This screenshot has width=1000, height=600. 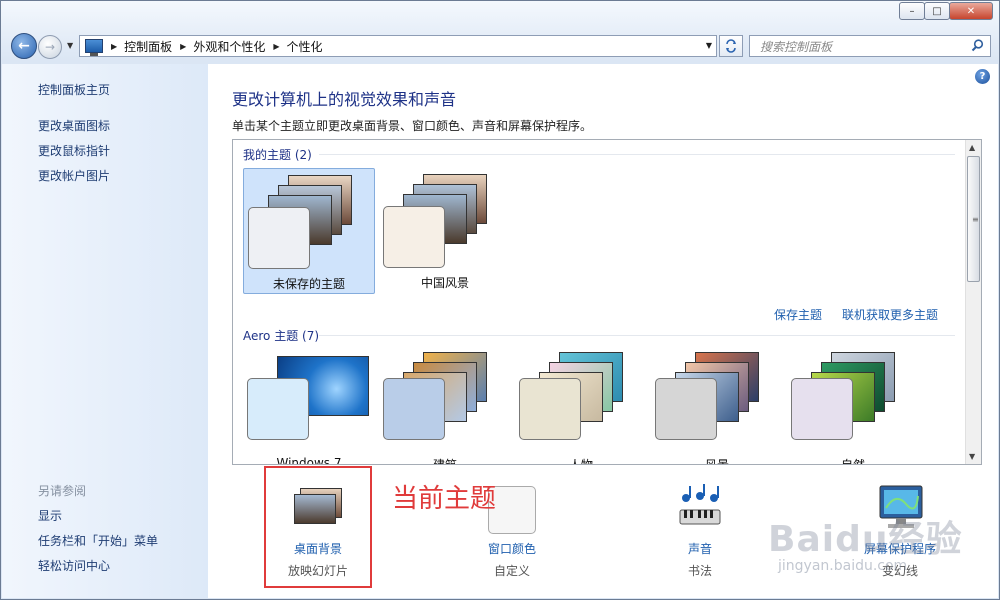 I want to click on sidebar-link-desktop-icons: 更改桌面图标, so click(x=74, y=125).